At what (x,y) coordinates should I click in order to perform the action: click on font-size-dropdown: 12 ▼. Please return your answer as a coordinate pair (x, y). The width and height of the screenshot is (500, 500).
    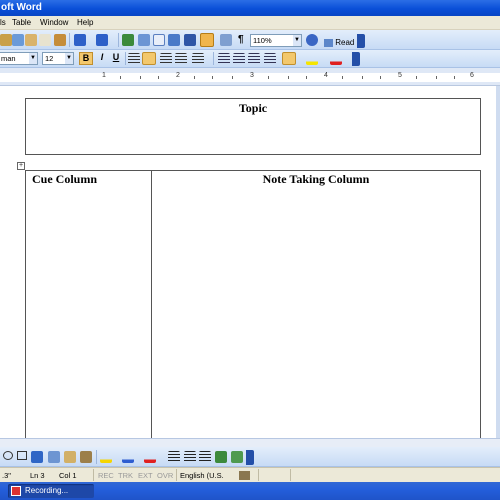
    Looking at the image, I should click on (58, 58).